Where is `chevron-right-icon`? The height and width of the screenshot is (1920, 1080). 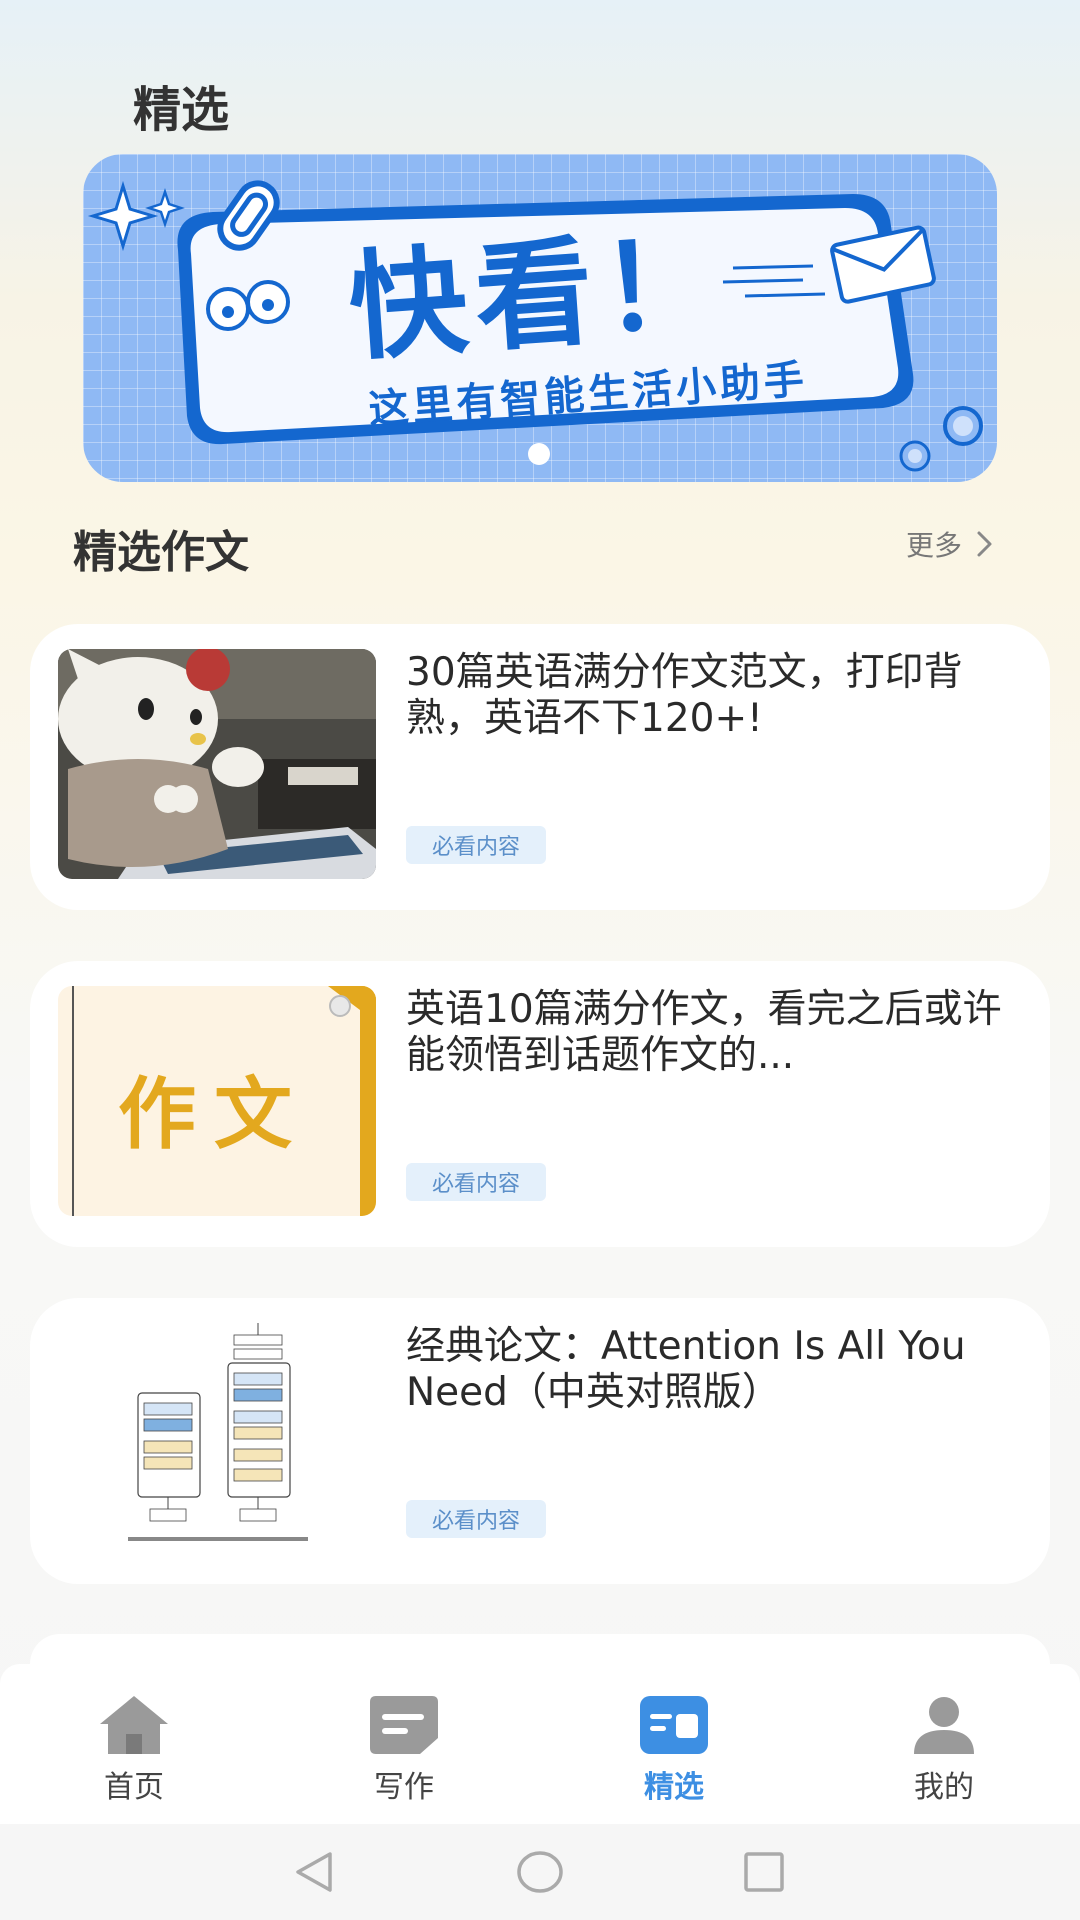 chevron-right-icon is located at coordinates (984, 544).